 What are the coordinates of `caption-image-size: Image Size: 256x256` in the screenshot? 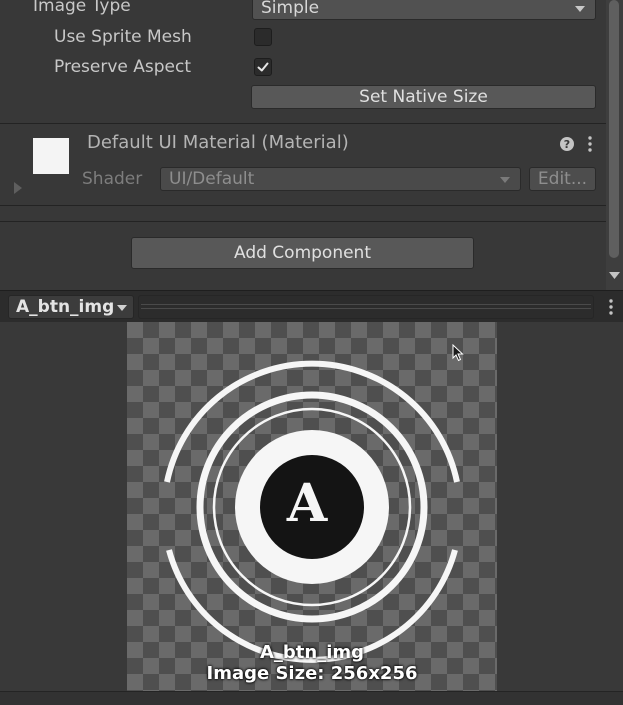 It's located at (312, 673).